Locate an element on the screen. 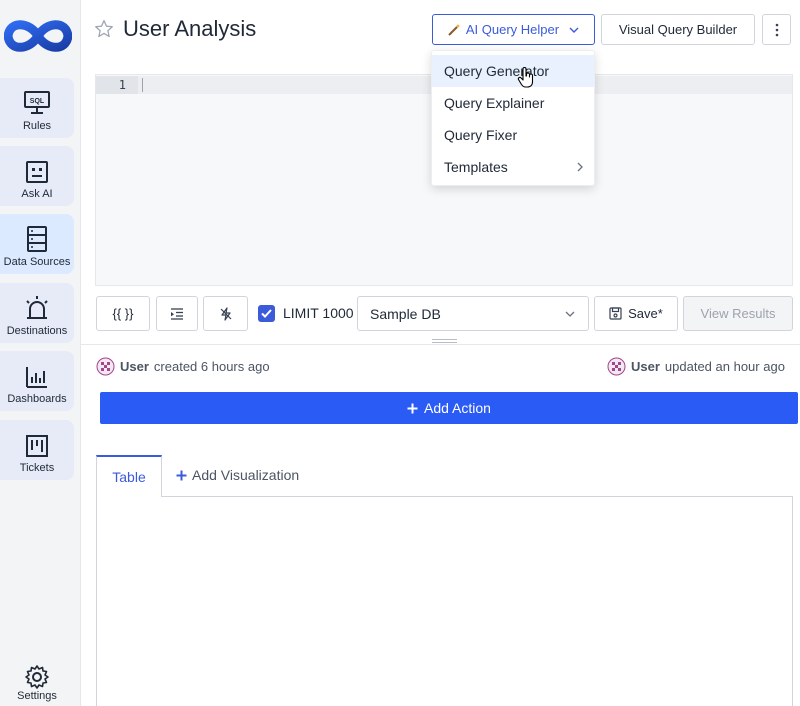  menu-item-label: Query Fixer is located at coordinates (481, 135).